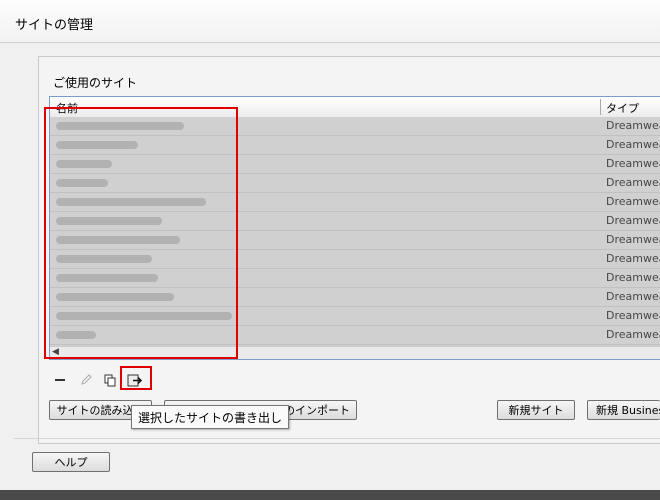  Describe the element at coordinates (622, 108) in the screenshot. I see `column-header-type: タイプ` at that location.